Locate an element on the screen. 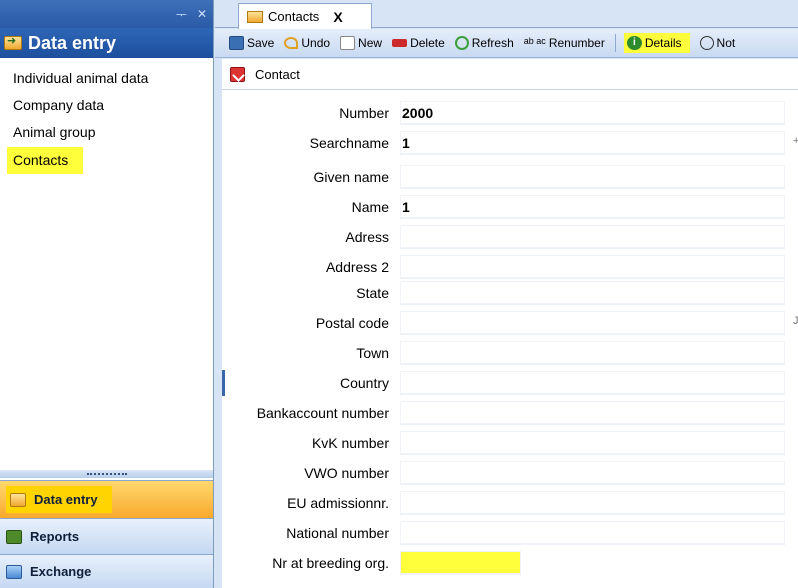  edge-mark: + is located at coordinates (795, 141).